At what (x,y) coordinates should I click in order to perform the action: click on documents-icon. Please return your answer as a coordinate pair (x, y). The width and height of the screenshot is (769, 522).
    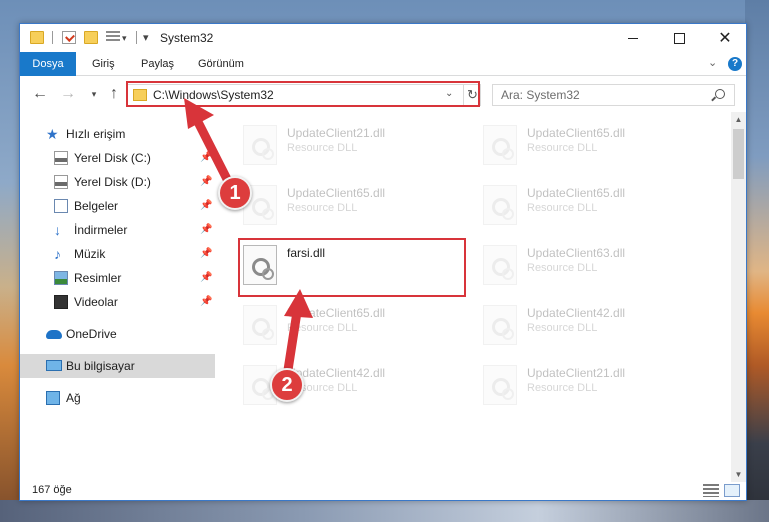
    Looking at the image, I should click on (61, 206).